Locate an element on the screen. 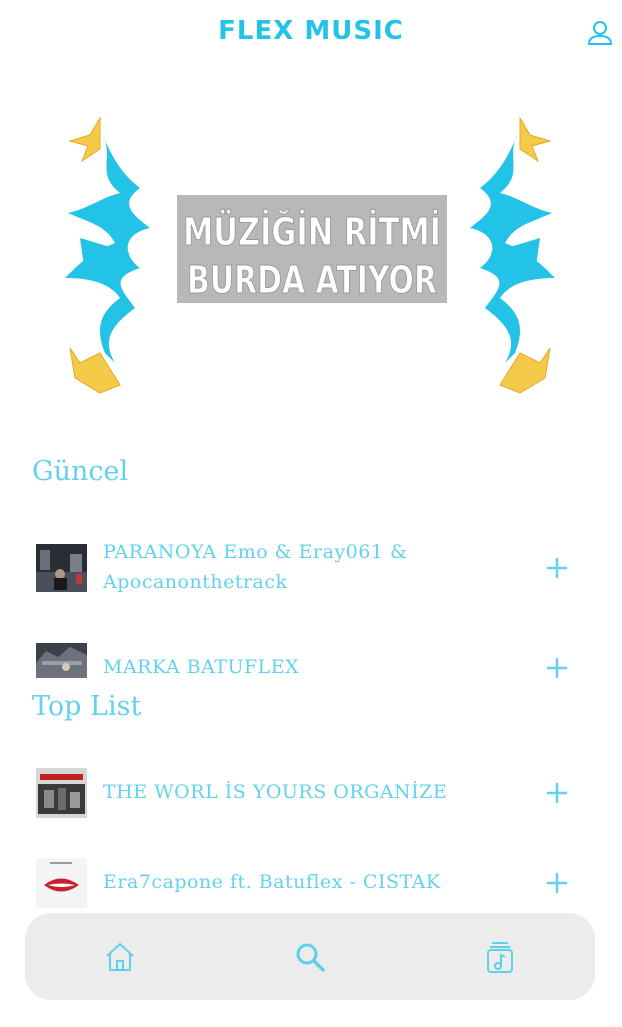  tribal-ornament-right-icon is located at coordinates (512, 255).